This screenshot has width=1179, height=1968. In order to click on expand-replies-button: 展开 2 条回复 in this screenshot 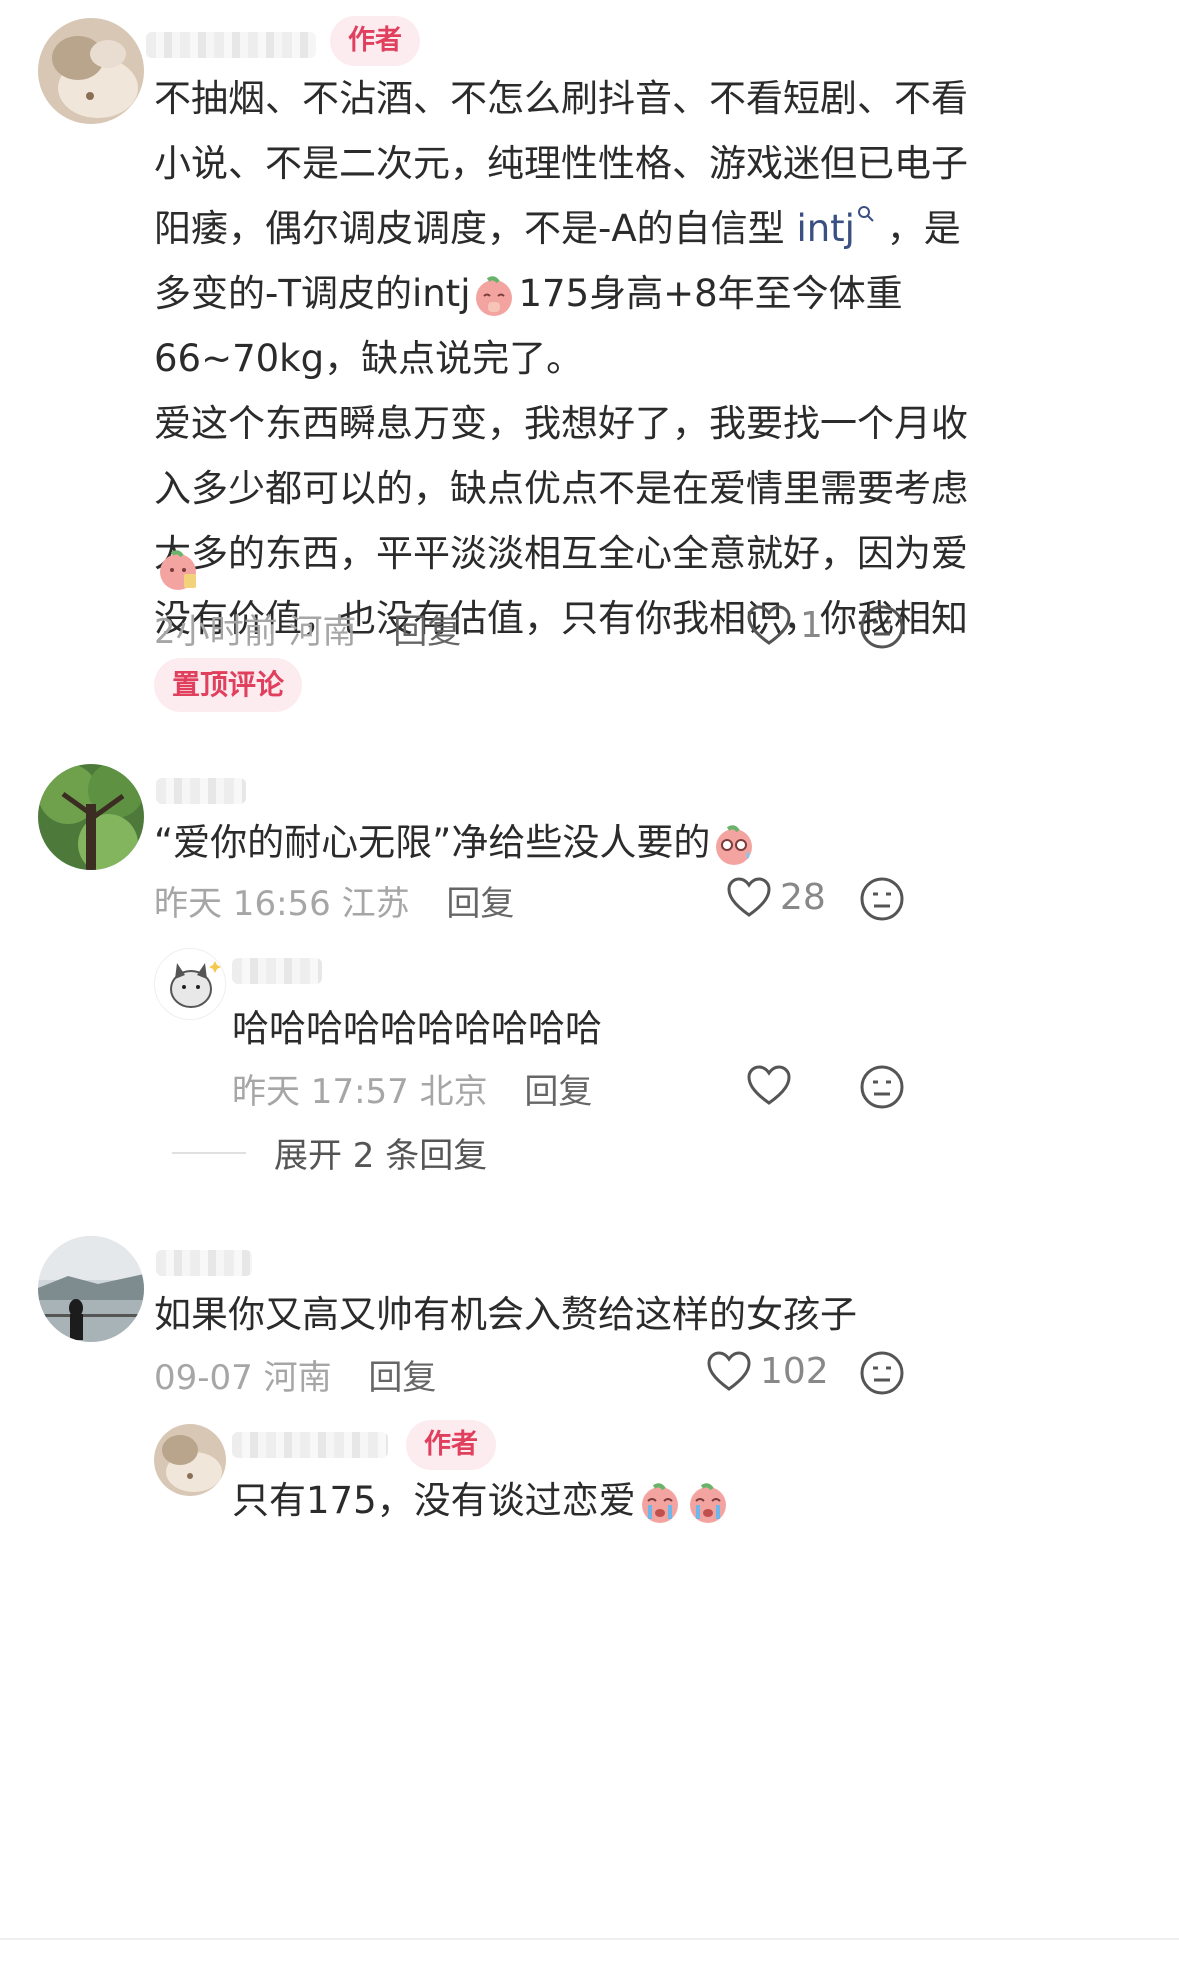, I will do `click(329, 1152)`.